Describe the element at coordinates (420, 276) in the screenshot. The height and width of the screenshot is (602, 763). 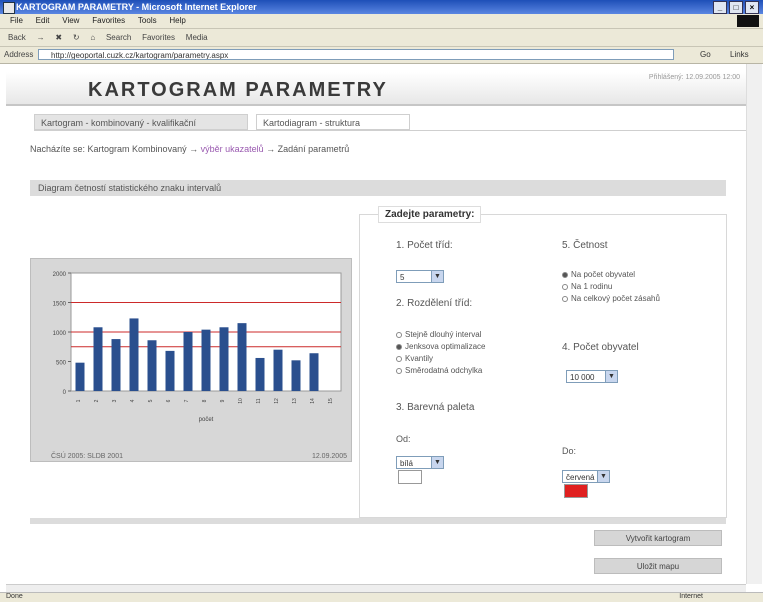
I see `class-count-select: 5 ▼` at that location.